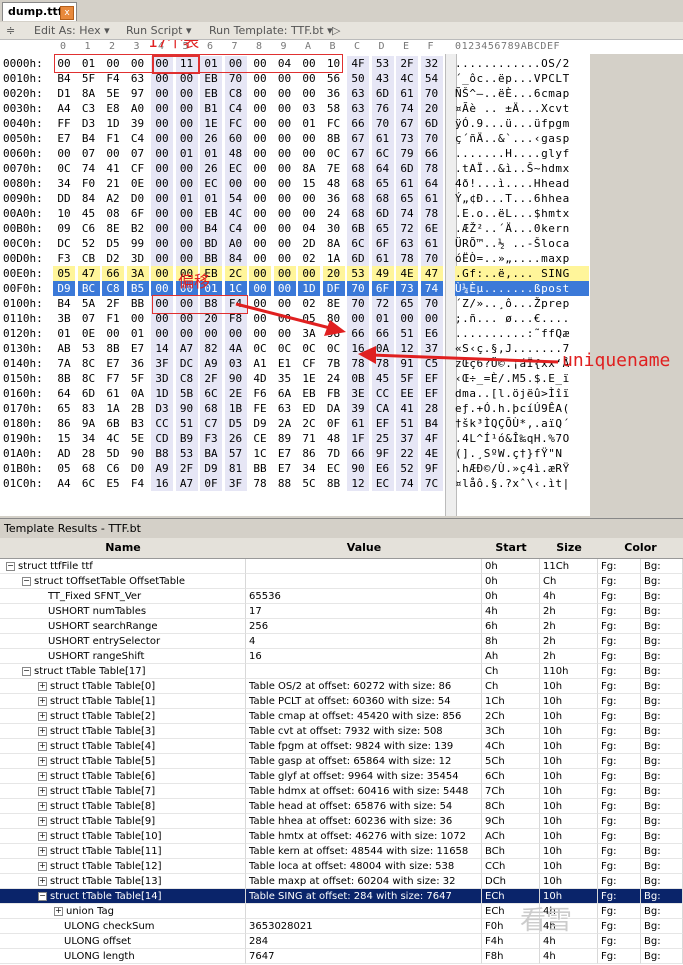  What do you see at coordinates (55, 566) in the screenshot?
I see `result-name-text: struct ttfFile ttf` at bounding box center [55, 566].